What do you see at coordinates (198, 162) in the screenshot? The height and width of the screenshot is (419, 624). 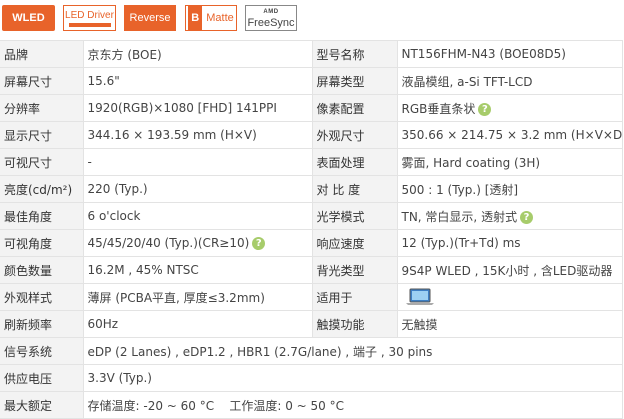 I see `spec-value: -` at bounding box center [198, 162].